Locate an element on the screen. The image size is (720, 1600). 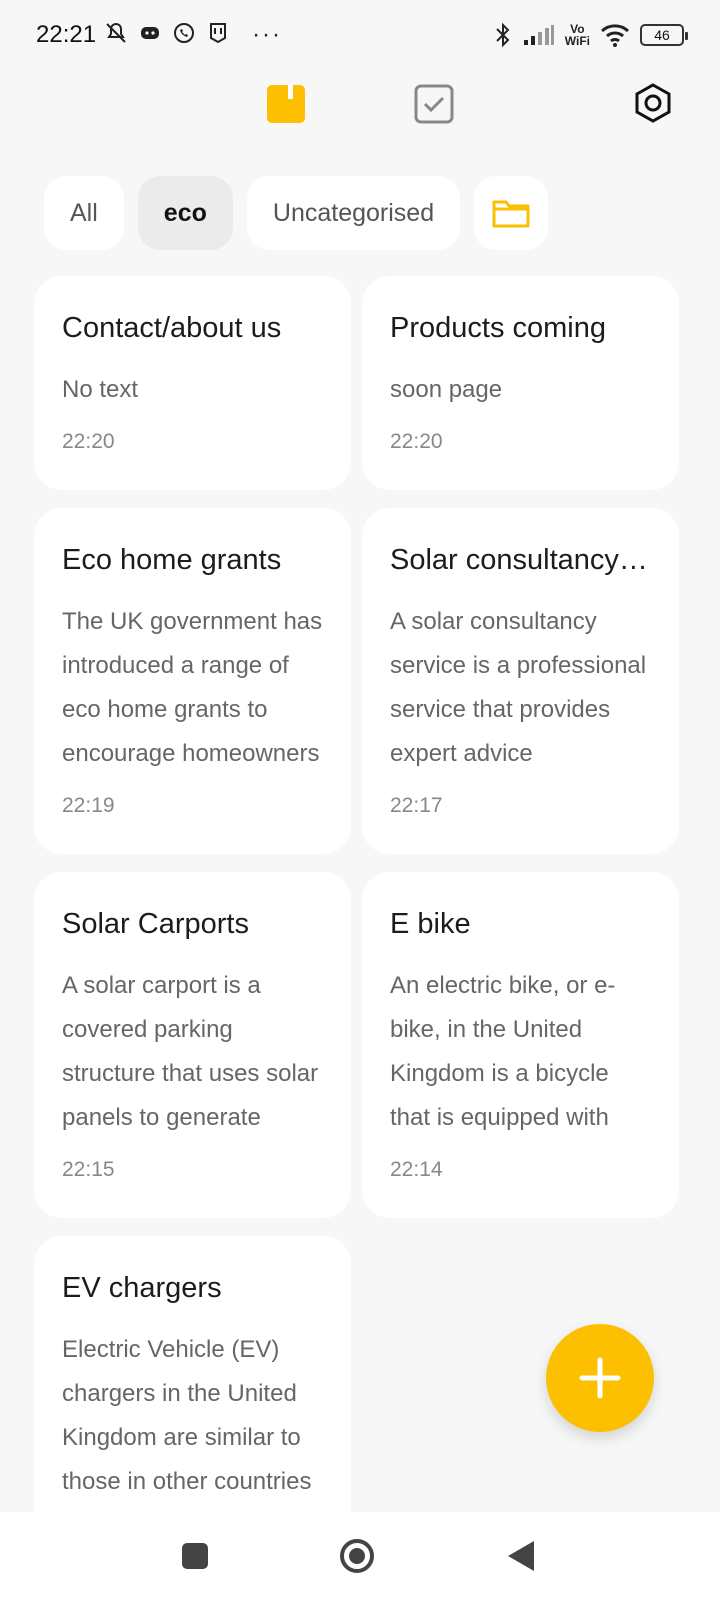
top-navigation is located at coordinates (360, 104).